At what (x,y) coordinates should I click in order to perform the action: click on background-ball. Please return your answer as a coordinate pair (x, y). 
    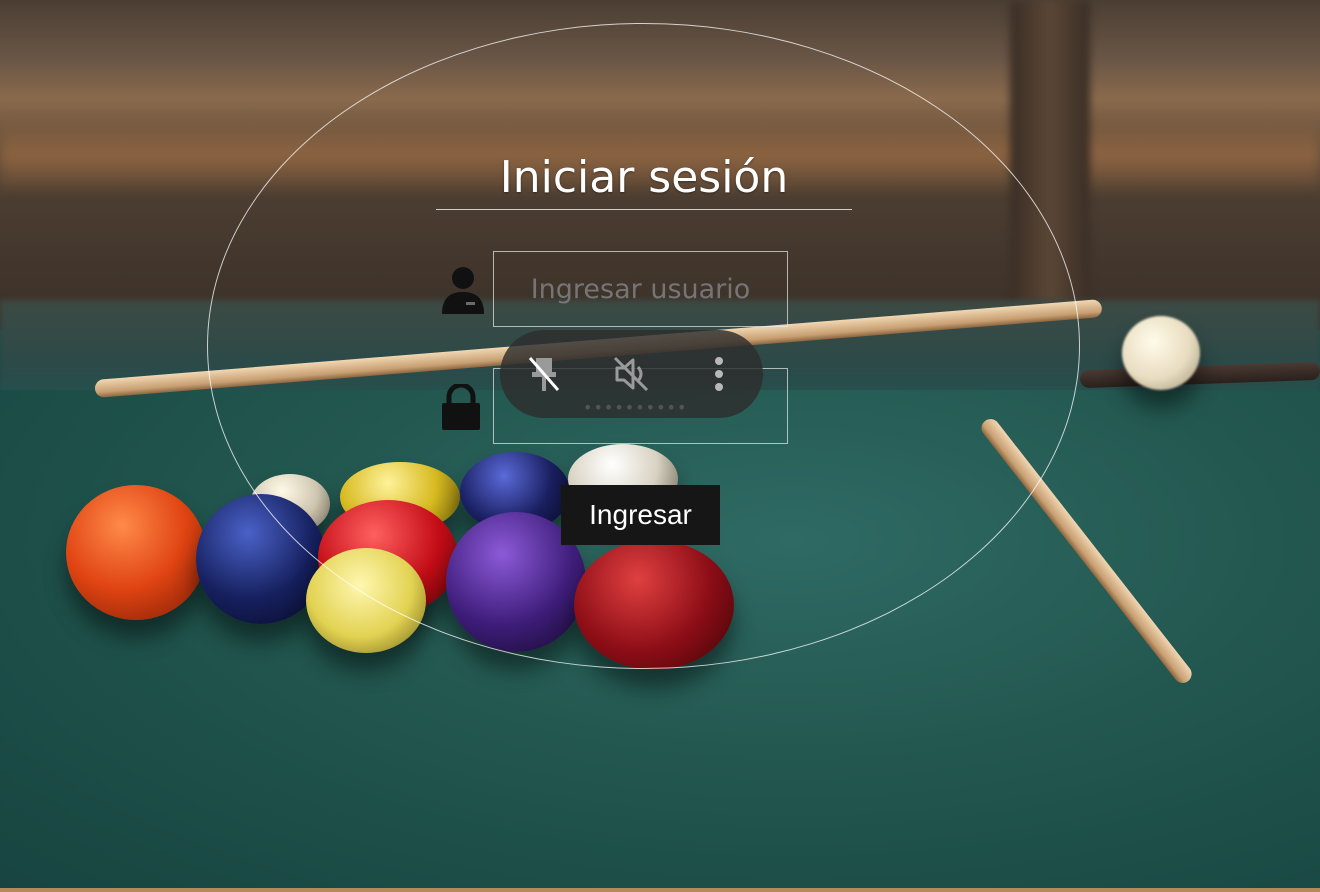
    Looking at the image, I should click on (136, 552).